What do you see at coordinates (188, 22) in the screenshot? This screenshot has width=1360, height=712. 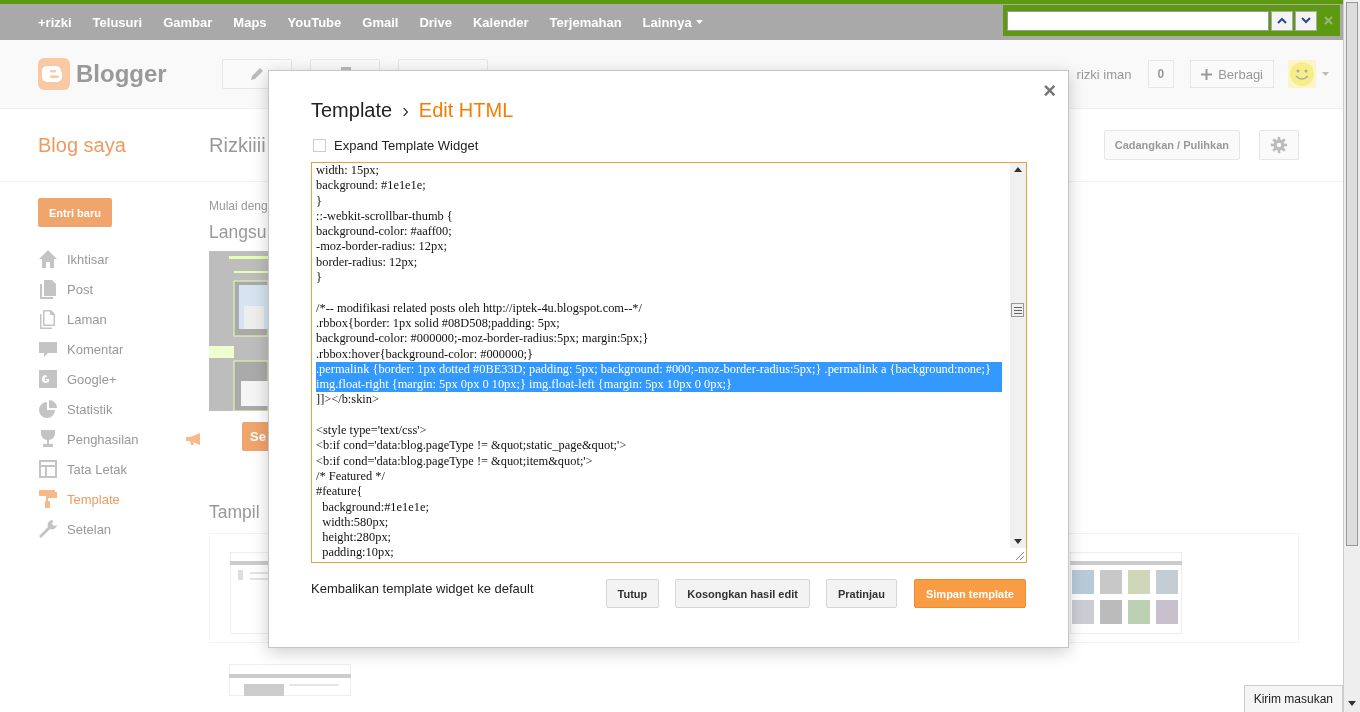 I see `google-bar-link: Gambar` at bounding box center [188, 22].